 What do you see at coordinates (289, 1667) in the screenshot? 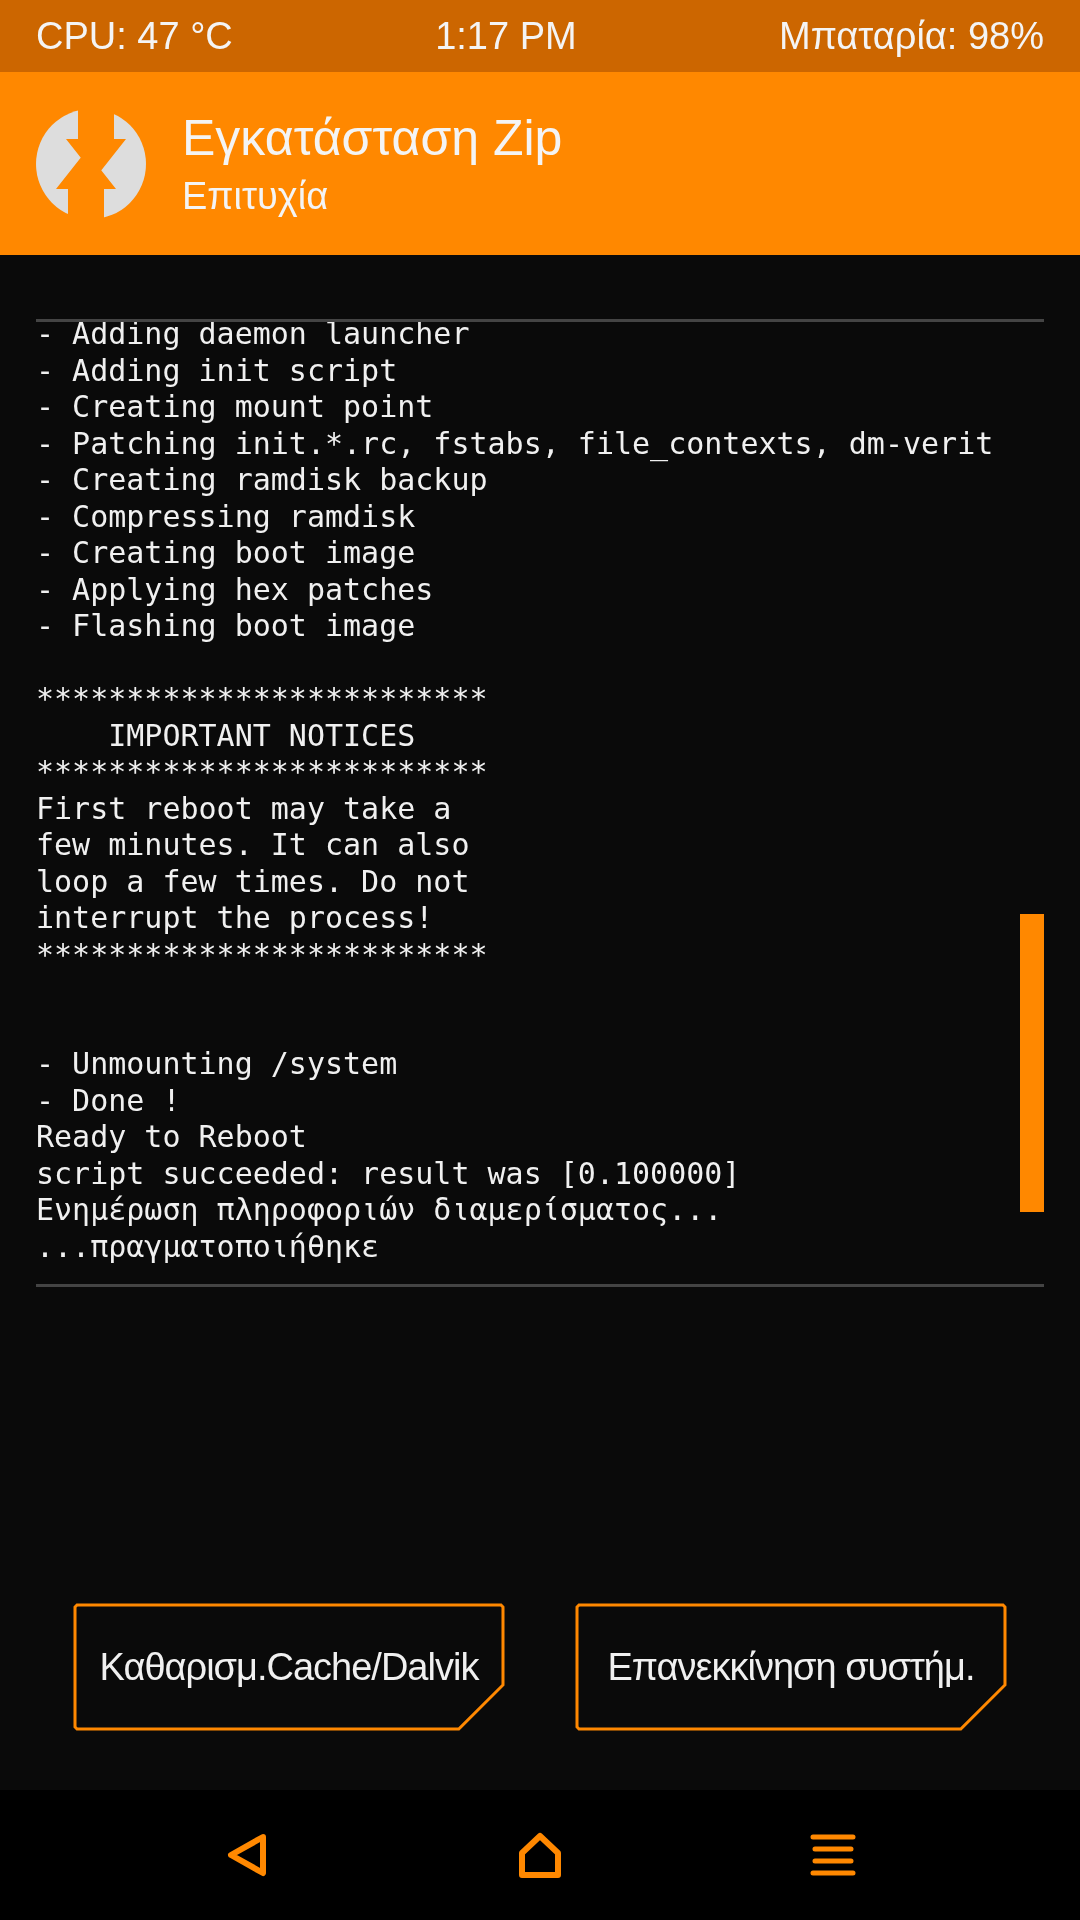
I see `action-button: Καθαρισμ.Cache/Dalvik` at bounding box center [289, 1667].